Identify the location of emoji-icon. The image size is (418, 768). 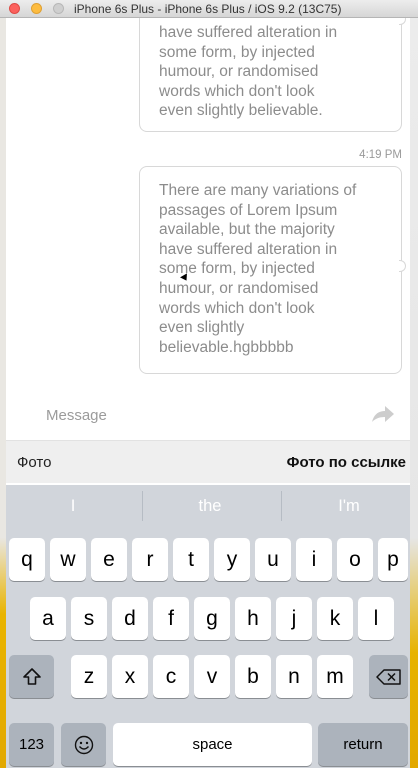
(83, 745).